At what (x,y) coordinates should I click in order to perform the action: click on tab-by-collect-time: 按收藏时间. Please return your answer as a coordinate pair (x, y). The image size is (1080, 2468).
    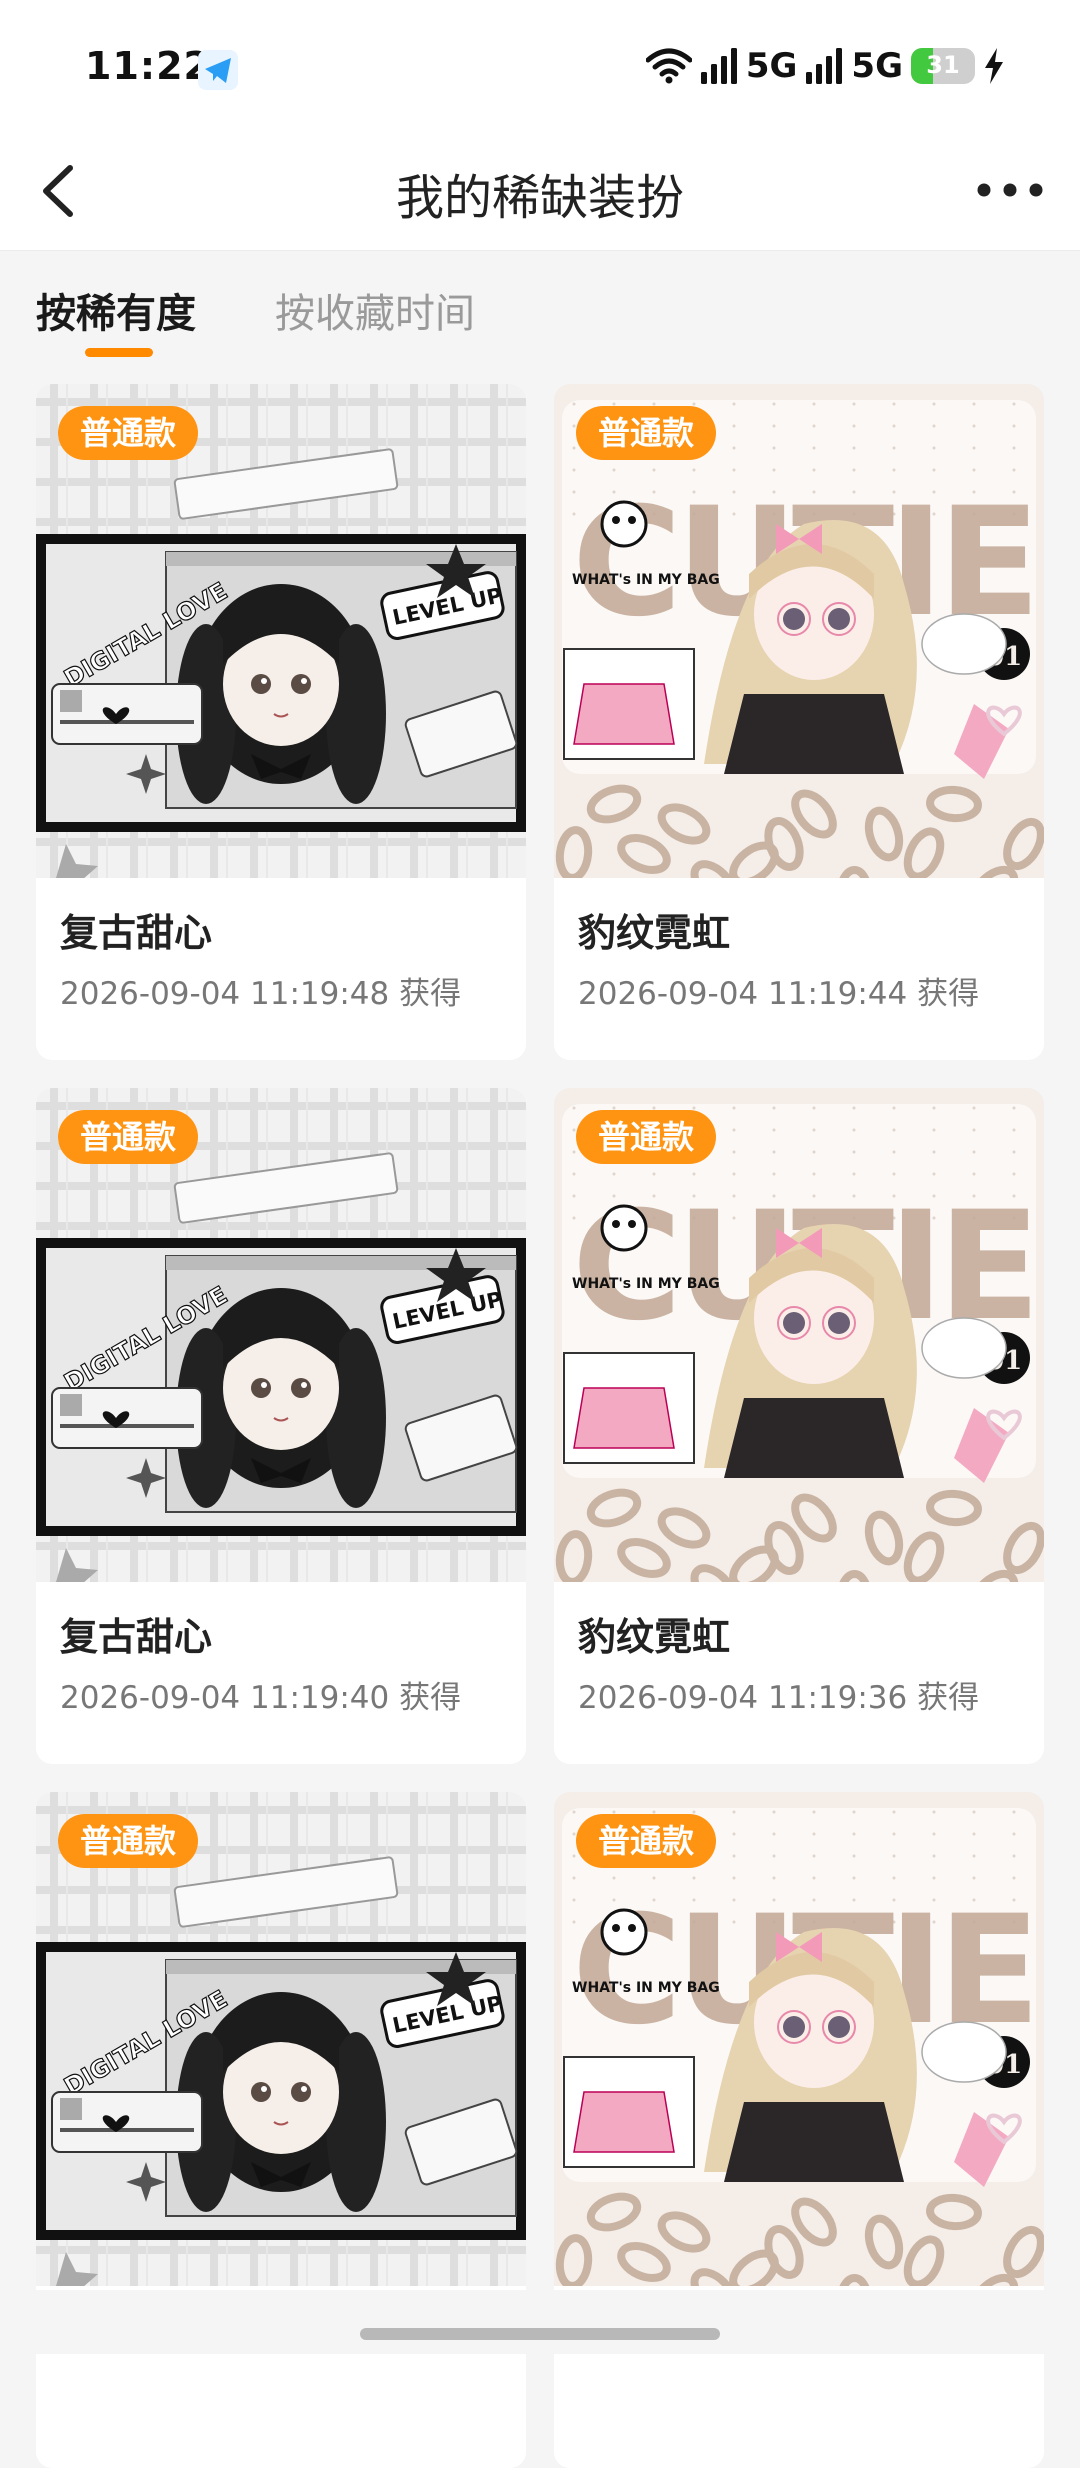
    Looking at the image, I should click on (375, 310).